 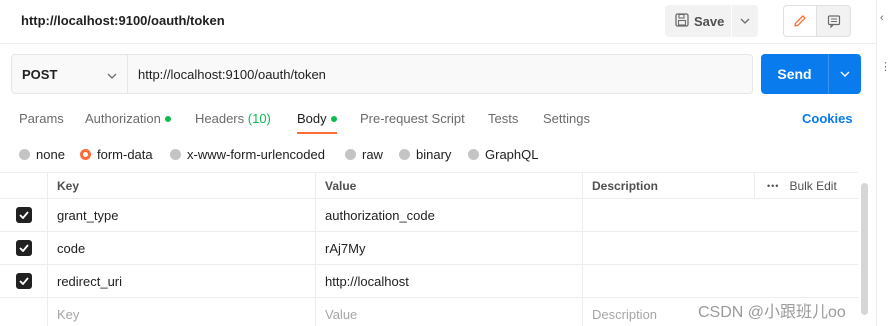 I want to click on tab-label: Pre-request Script, so click(x=412, y=118).